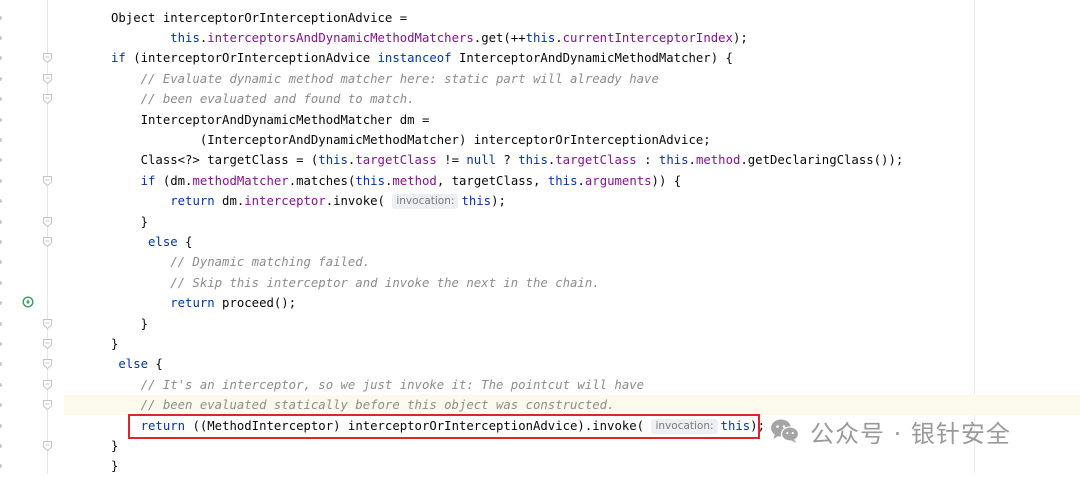  I want to click on code-line: // been evaluated and found to match., so click(239, 99).